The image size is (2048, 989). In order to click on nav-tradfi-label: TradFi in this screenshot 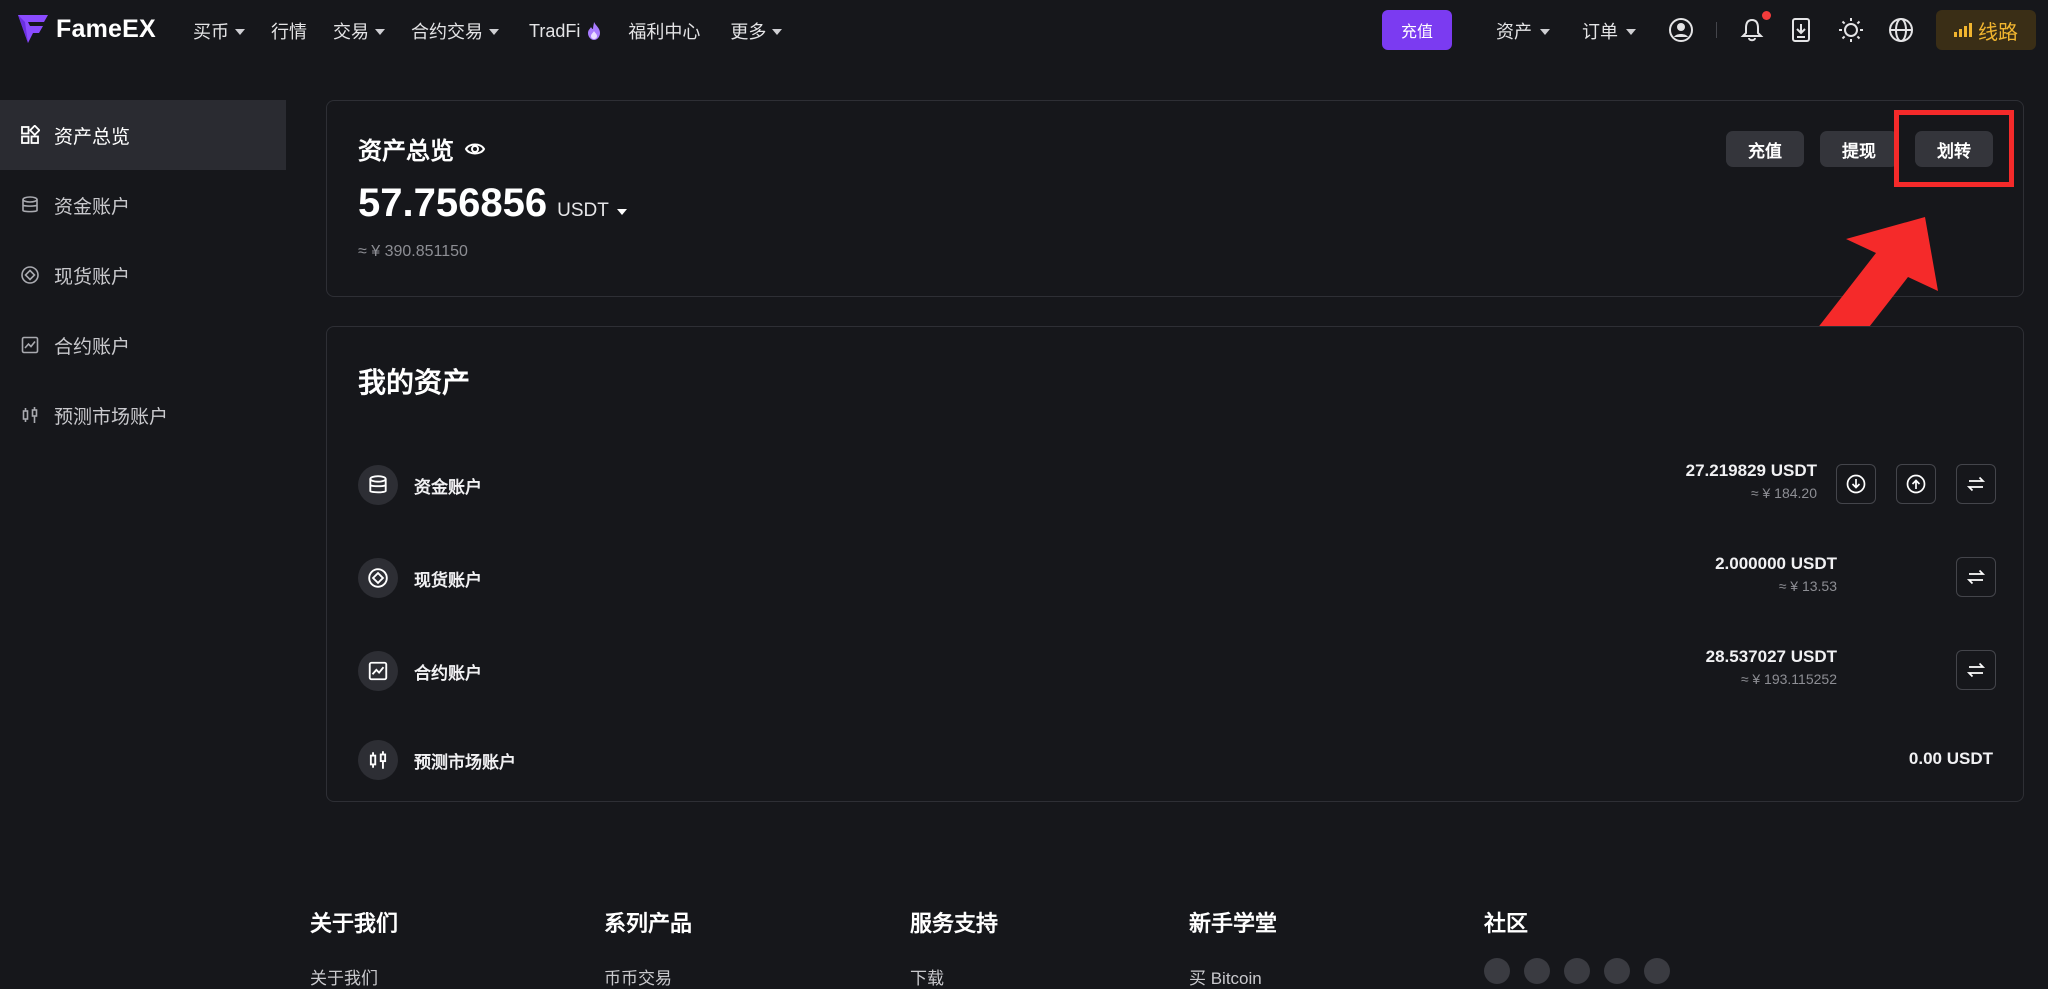, I will do `click(555, 30)`.